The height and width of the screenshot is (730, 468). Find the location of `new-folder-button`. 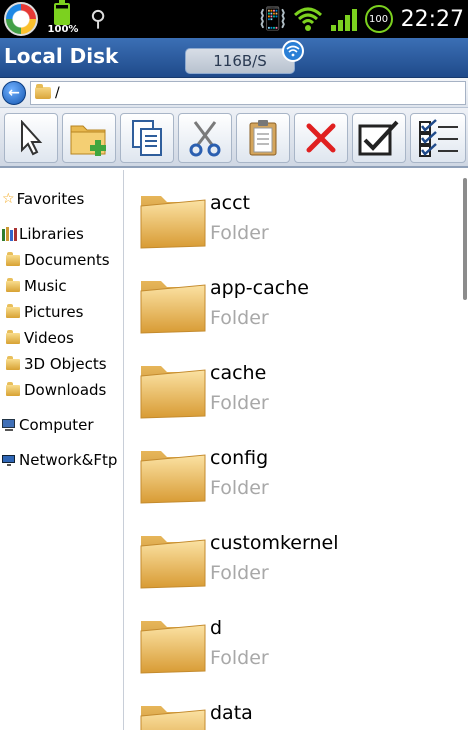

new-folder-button is located at coordinates (89, 138).